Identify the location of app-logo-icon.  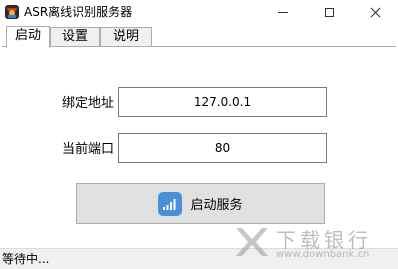
(12, 12).